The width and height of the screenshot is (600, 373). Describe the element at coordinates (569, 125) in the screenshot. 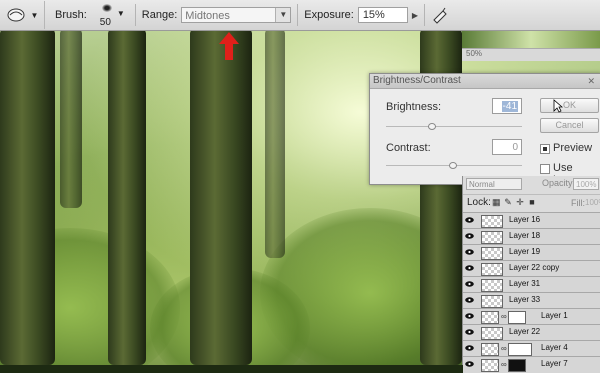

I see `cancel-button: Cancel` at that location.